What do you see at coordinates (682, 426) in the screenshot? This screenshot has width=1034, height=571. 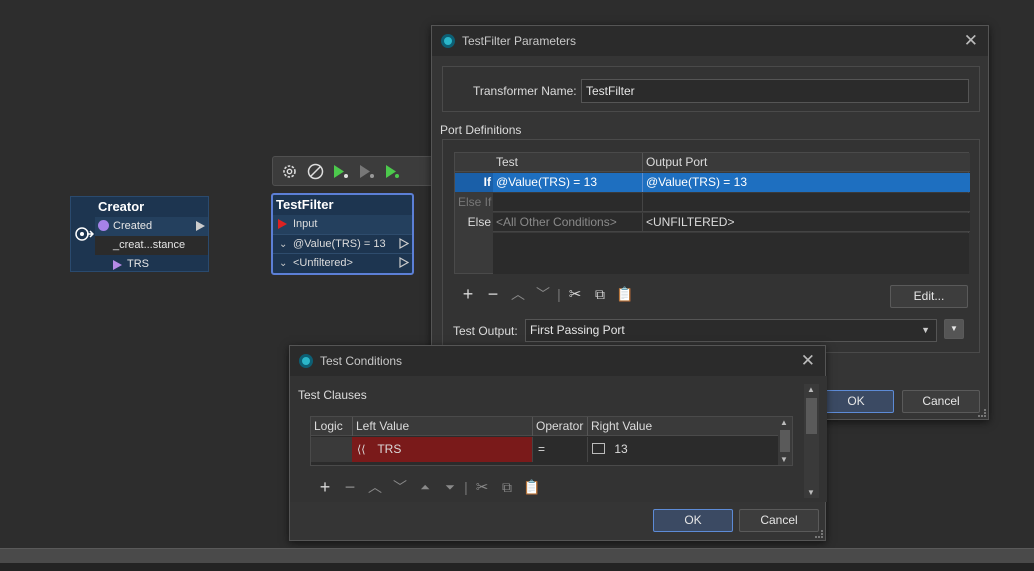 I see `column-header-right-value: Right Value` at bounding box center [682, 426].